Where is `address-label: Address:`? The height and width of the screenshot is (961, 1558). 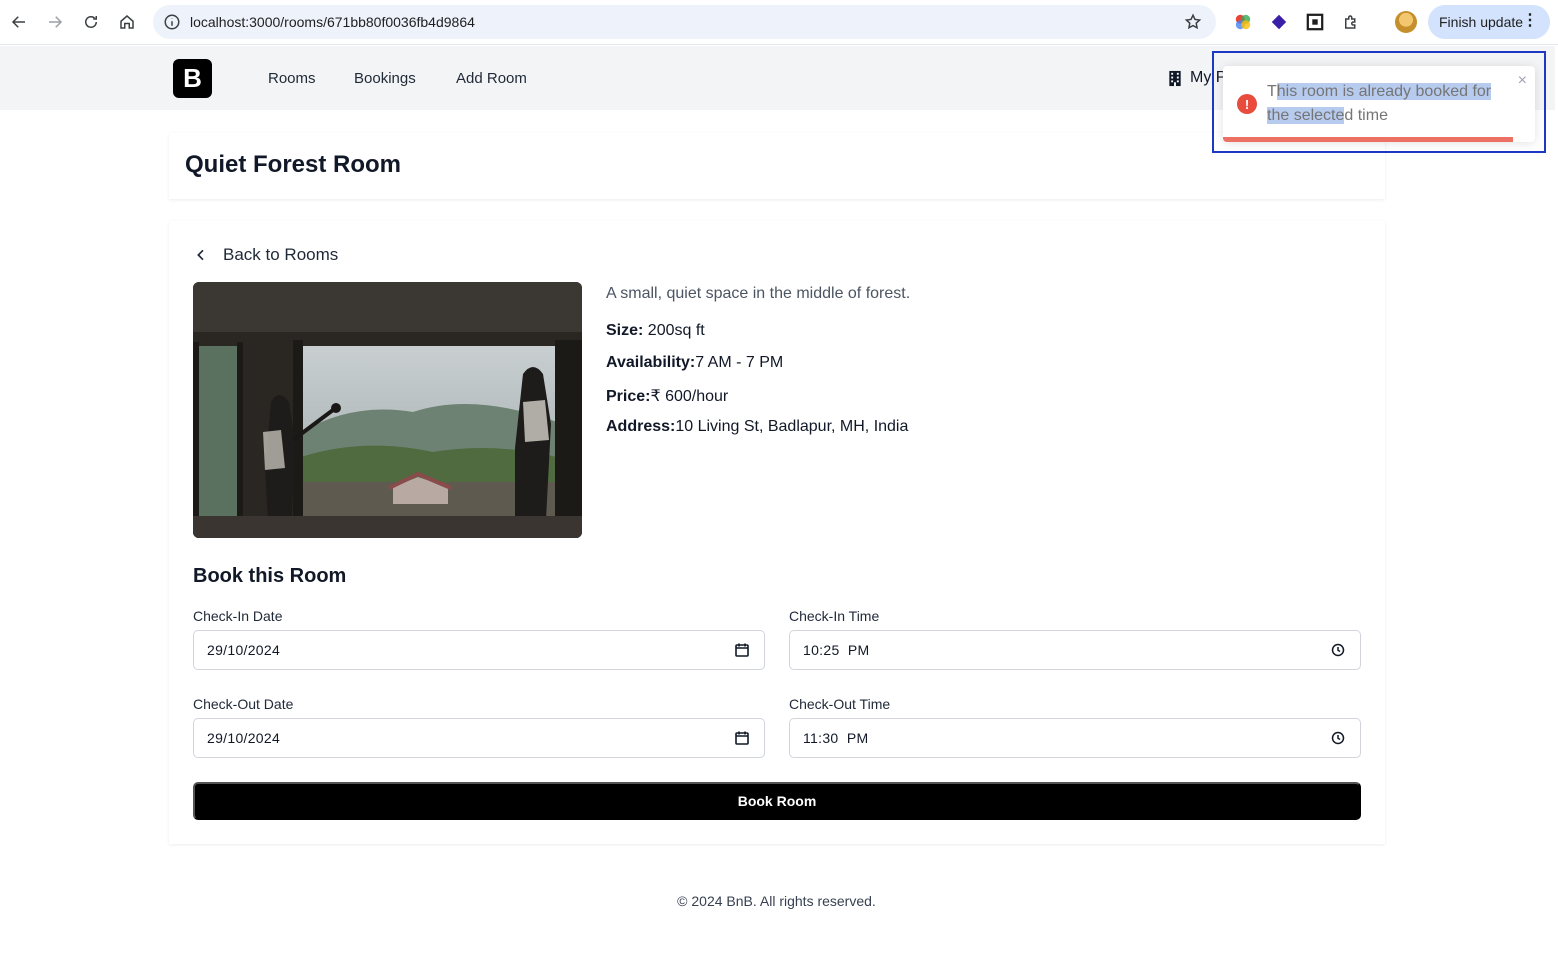
address-label: Address: is located at coordinates (641, 426).